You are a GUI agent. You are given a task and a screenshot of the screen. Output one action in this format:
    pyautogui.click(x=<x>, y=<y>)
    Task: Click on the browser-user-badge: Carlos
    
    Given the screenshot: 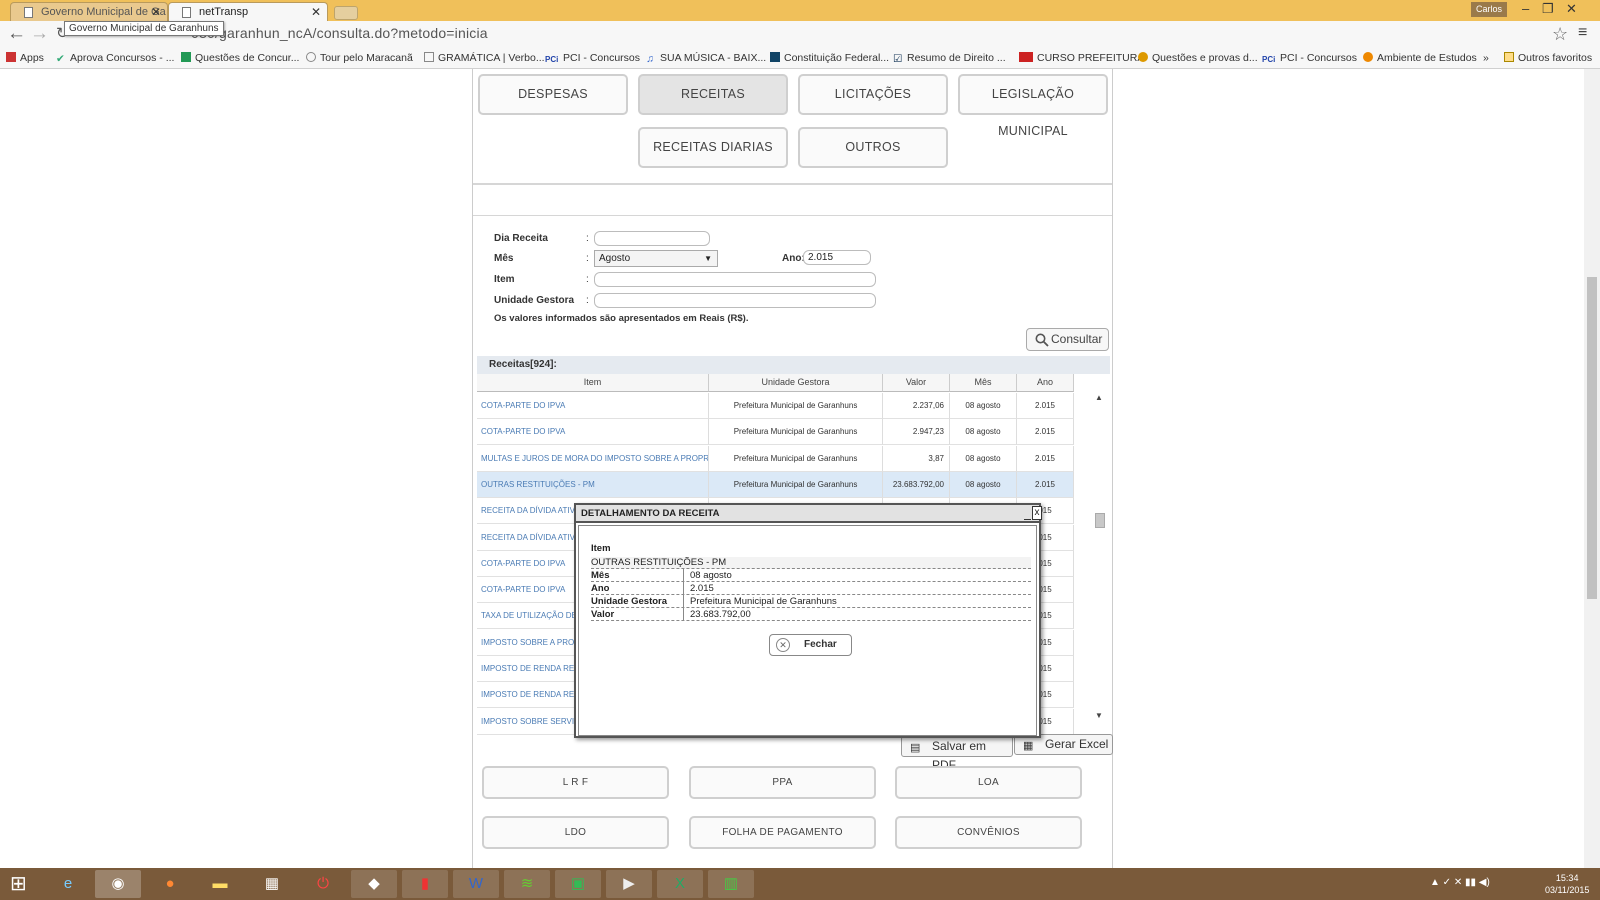 What is the action you would take?
    pyautogui.click(x=1489, y=9)
    